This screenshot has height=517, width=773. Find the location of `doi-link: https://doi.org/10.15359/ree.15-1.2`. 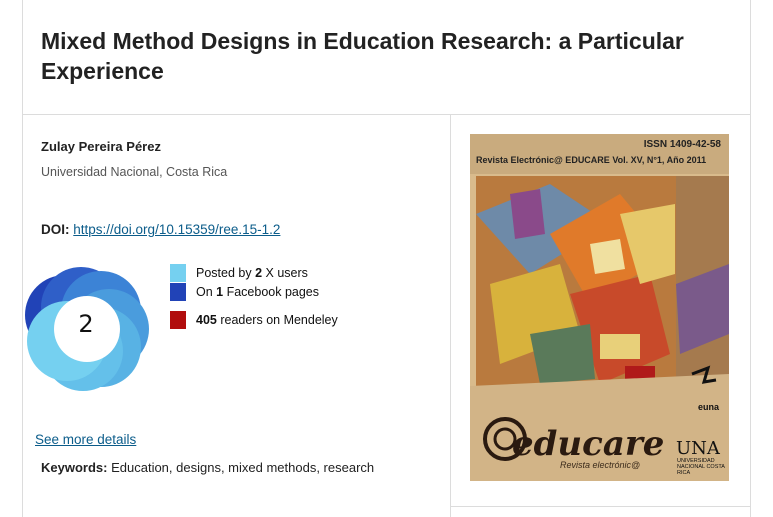

doi-link: https://doi.org/10.15359/ree.15-1.2 is located at coordinates (176, 229).